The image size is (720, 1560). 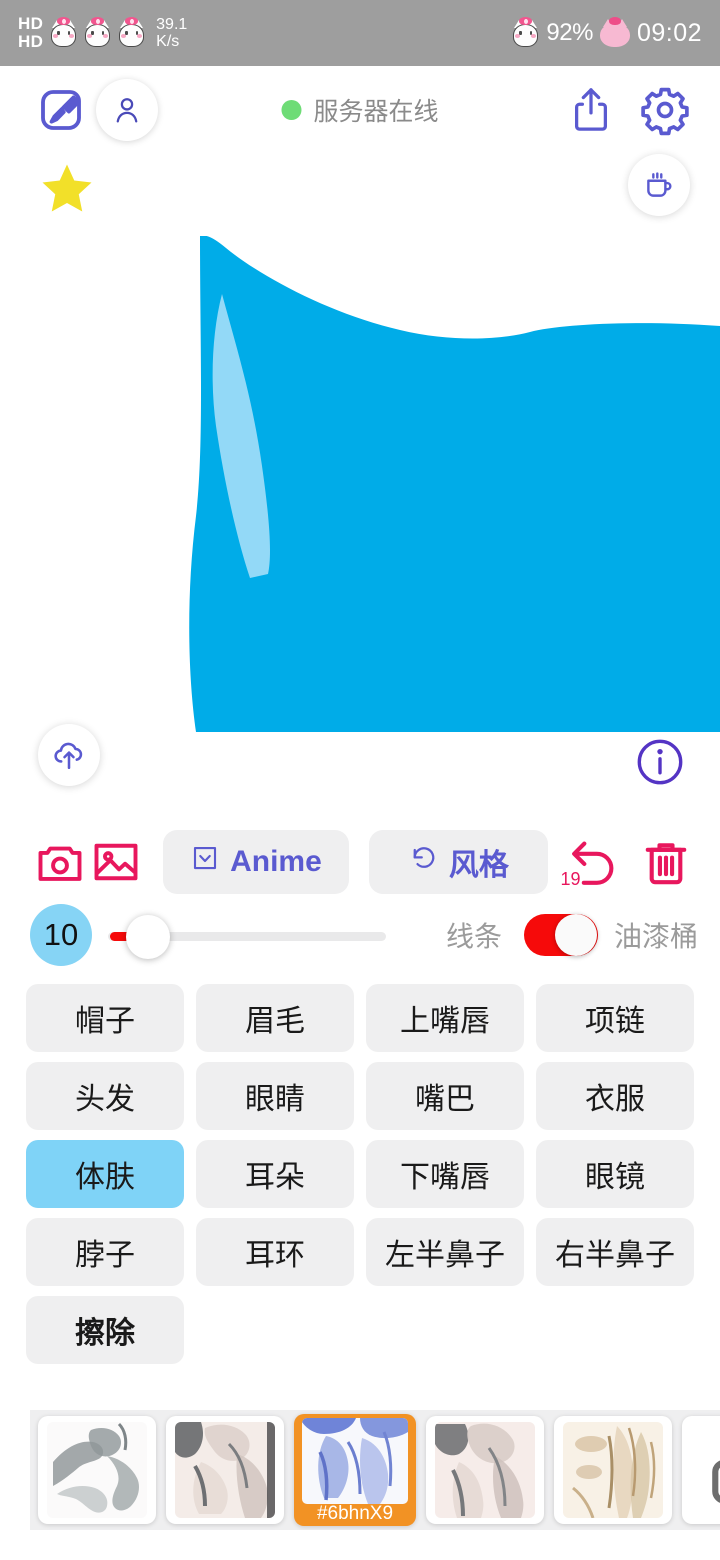 I want to click on part-button-mouth: 嘴巴, so click(x=445, y=1096).